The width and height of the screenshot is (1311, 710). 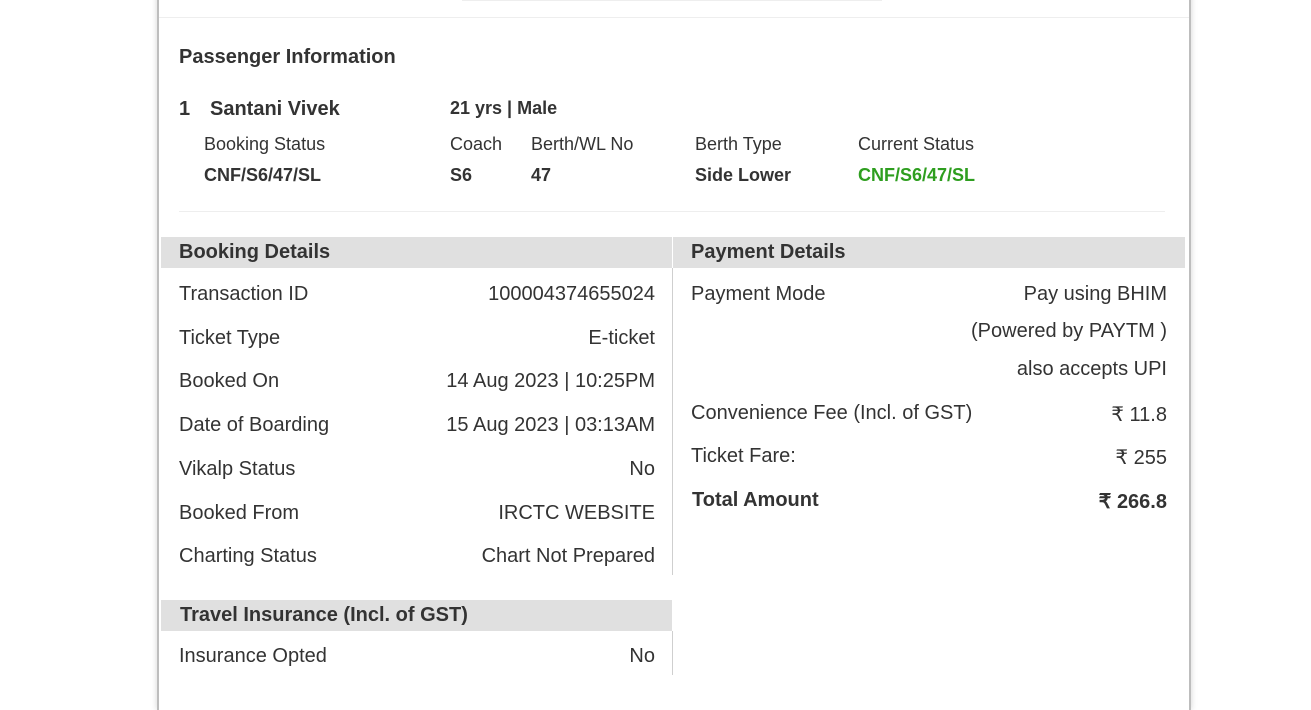 What do you see at coordinates (1132, 502) in the screenshot?
I see `total-amount-value: ₹ 266.8` at bounding box center [1132, 502].